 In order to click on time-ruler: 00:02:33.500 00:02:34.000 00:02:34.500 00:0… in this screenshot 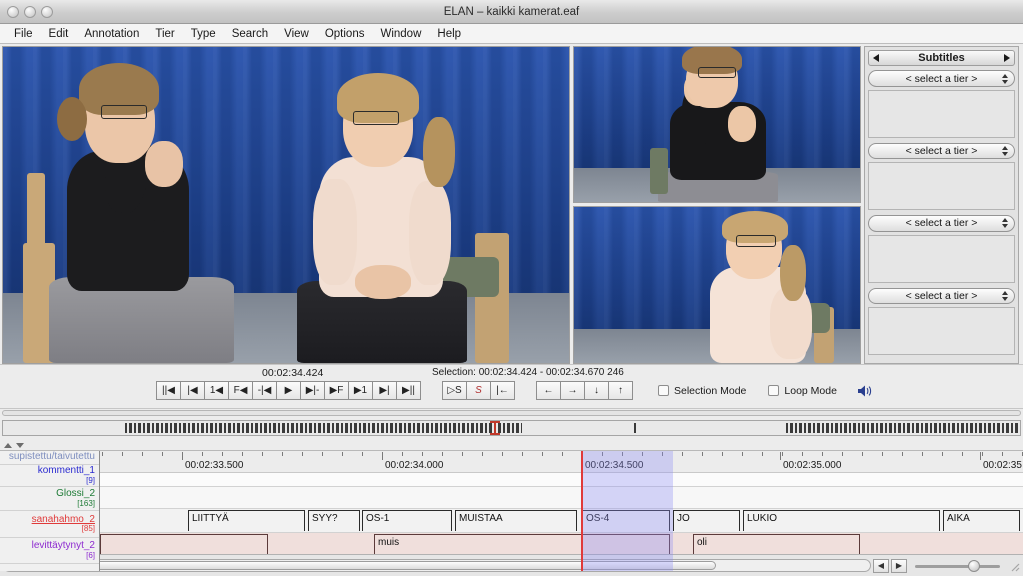, I will do `click(561, 462)`.